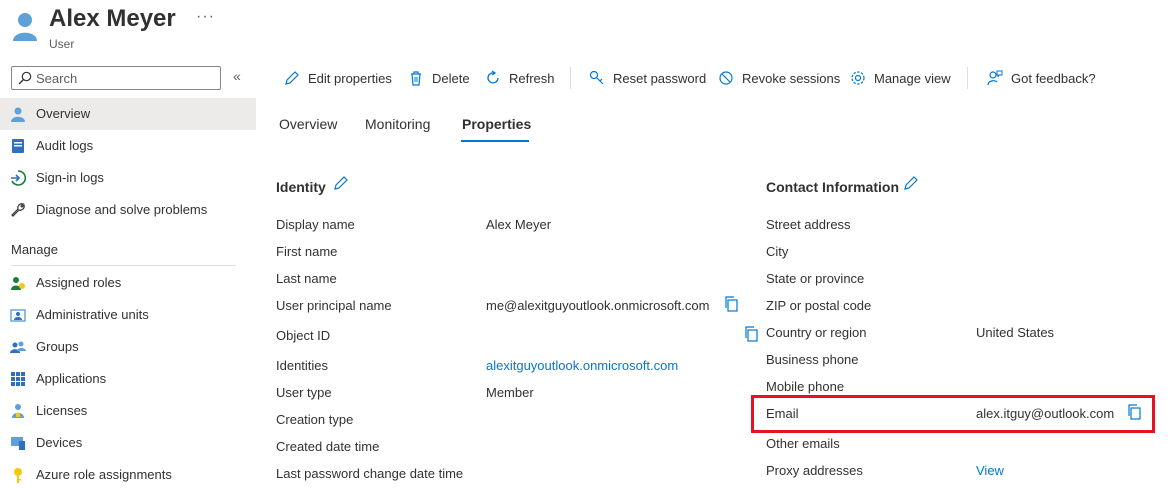 The image size is (1170, 489). Describe the element at coordinates (328, 446) in the screenshot. I see `created-date-label: Created date time` at that location.